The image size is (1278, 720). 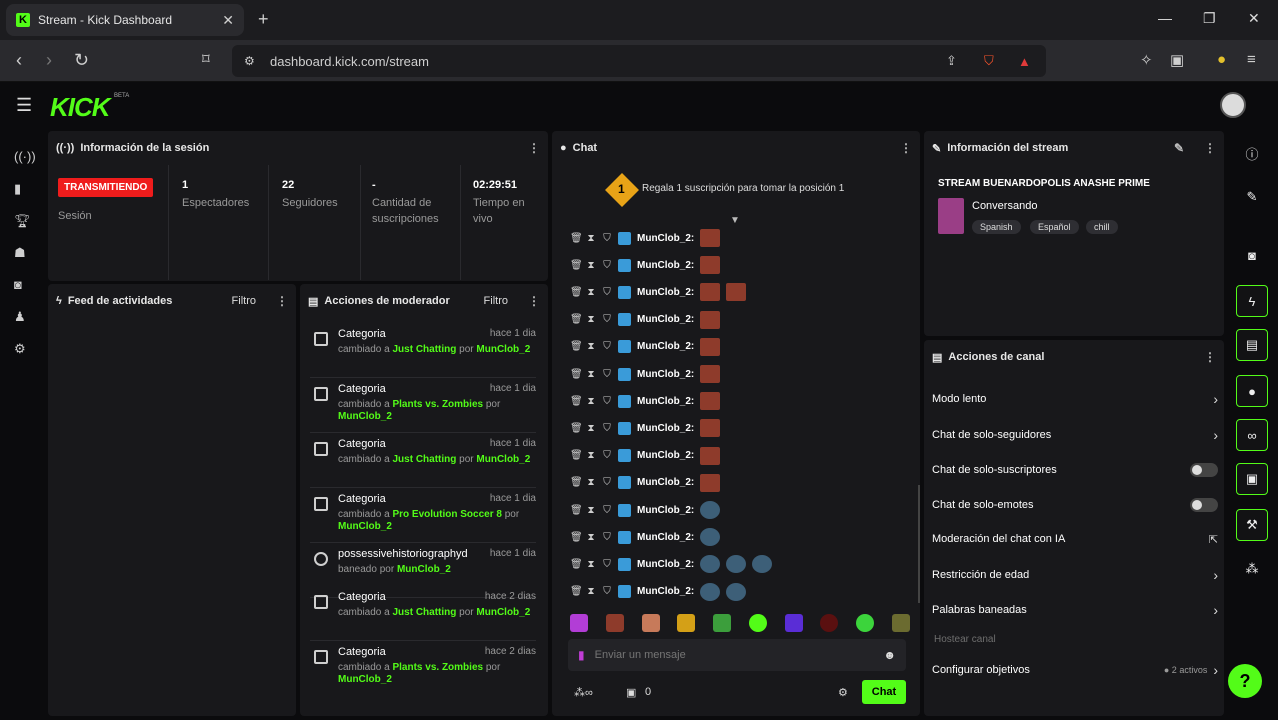 I want to click on lightning-tool-icon: ϟ, so click(x=1252, y=301).